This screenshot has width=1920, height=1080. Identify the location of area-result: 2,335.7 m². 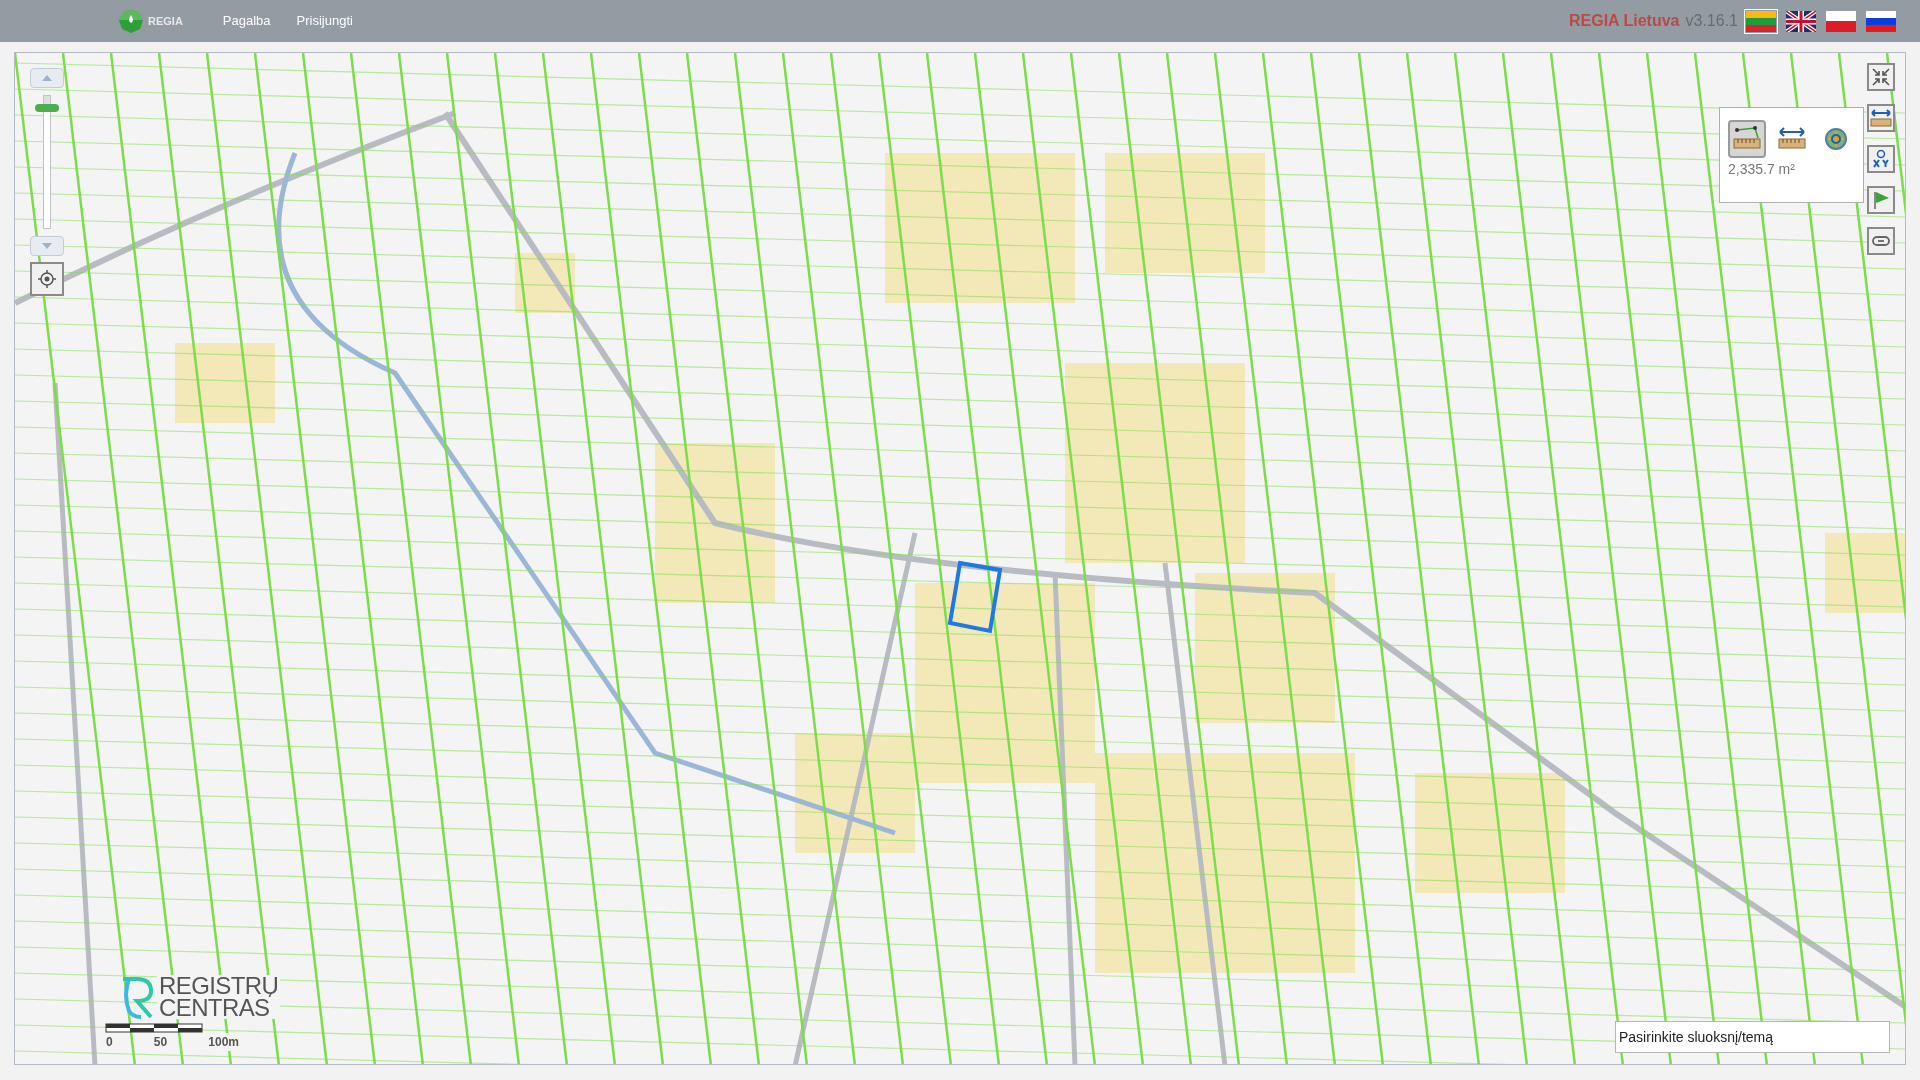
(1762, 169).